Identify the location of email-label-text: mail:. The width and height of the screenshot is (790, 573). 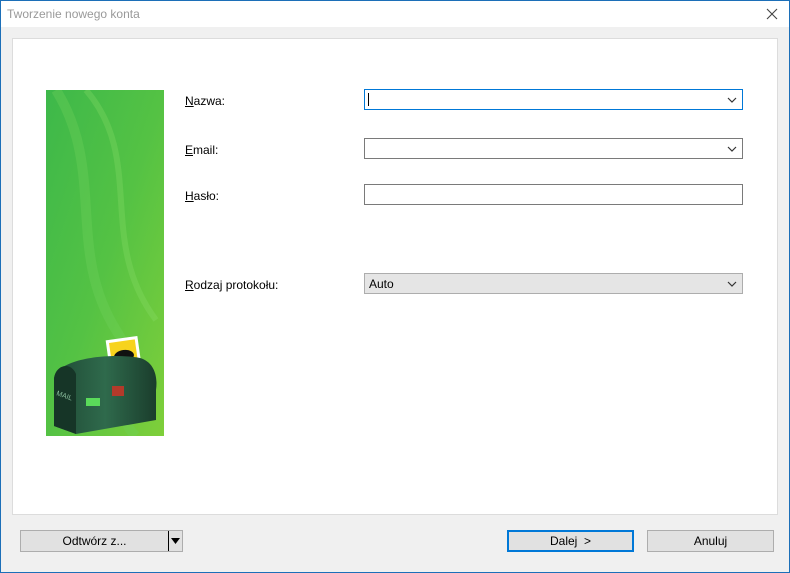
(206, 150).